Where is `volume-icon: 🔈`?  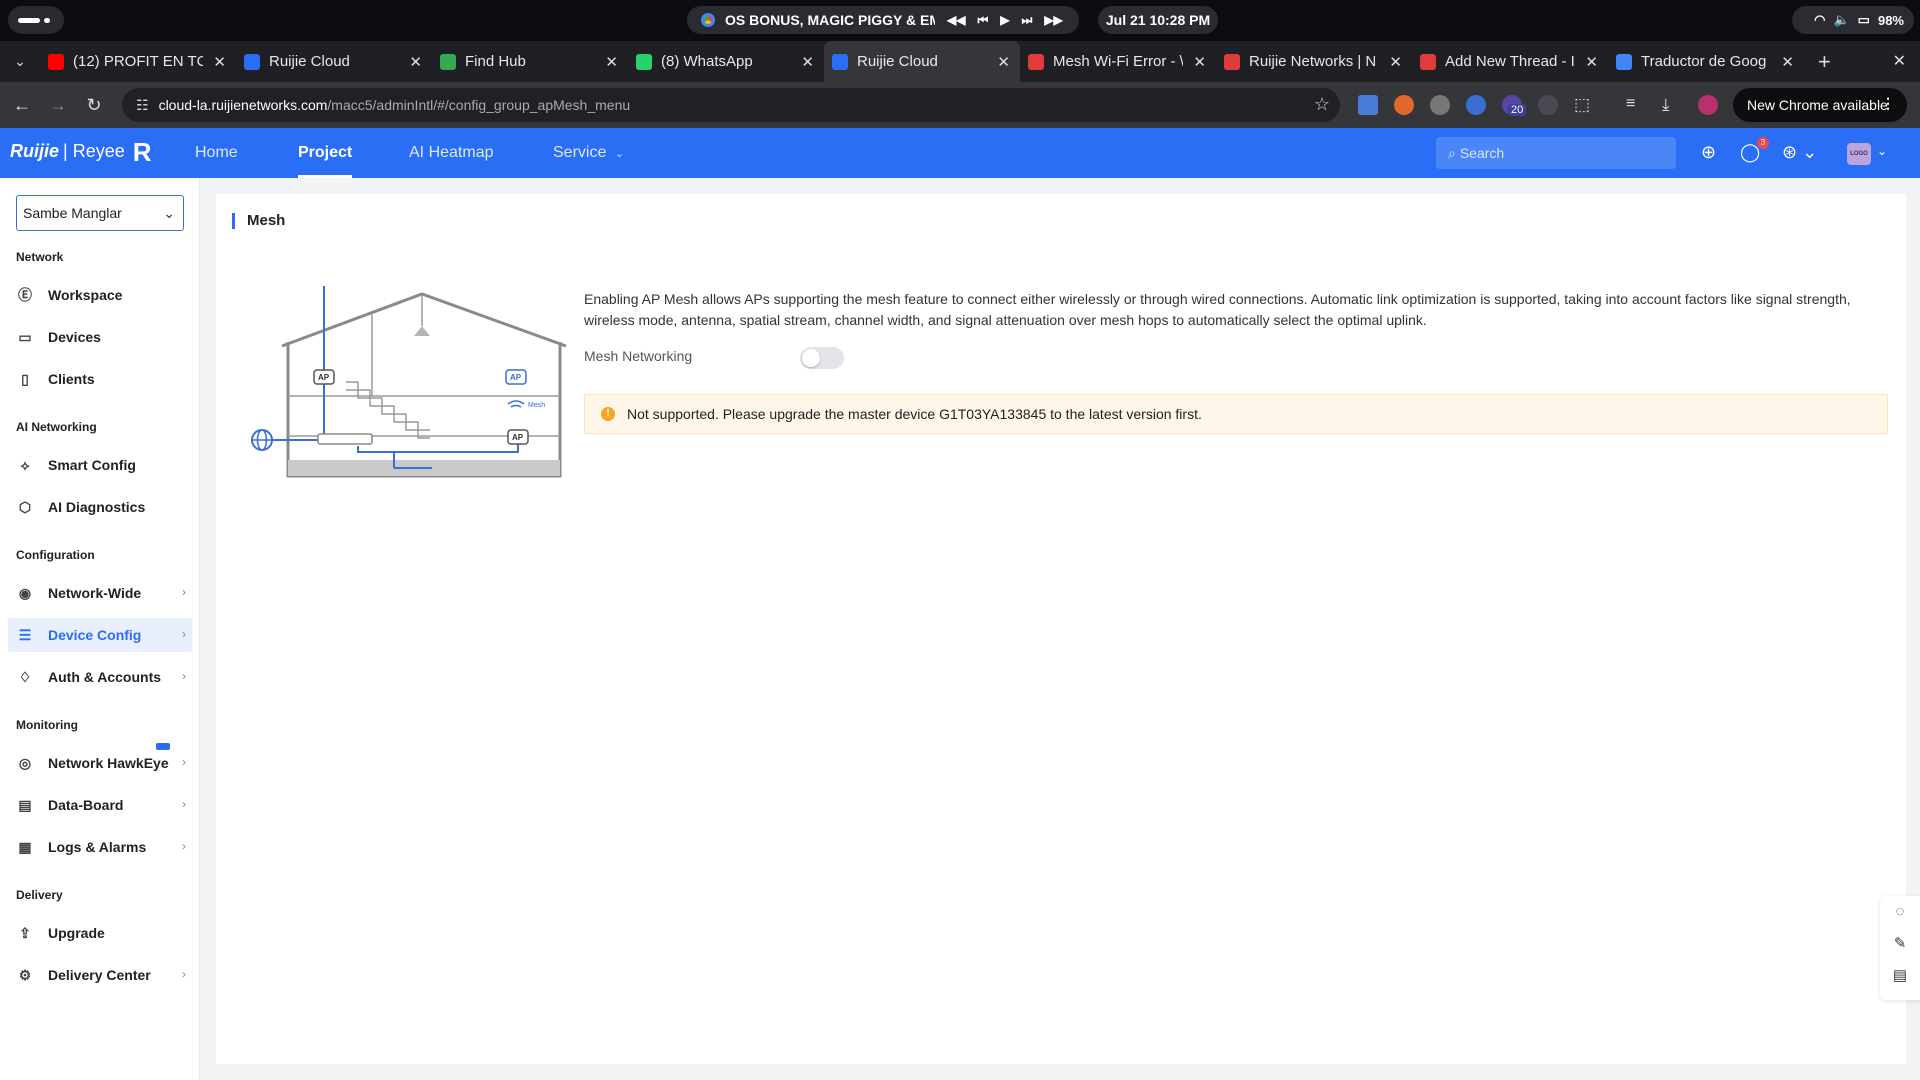
volume-icon: 🔈 is located at coordinates (1841, 19).